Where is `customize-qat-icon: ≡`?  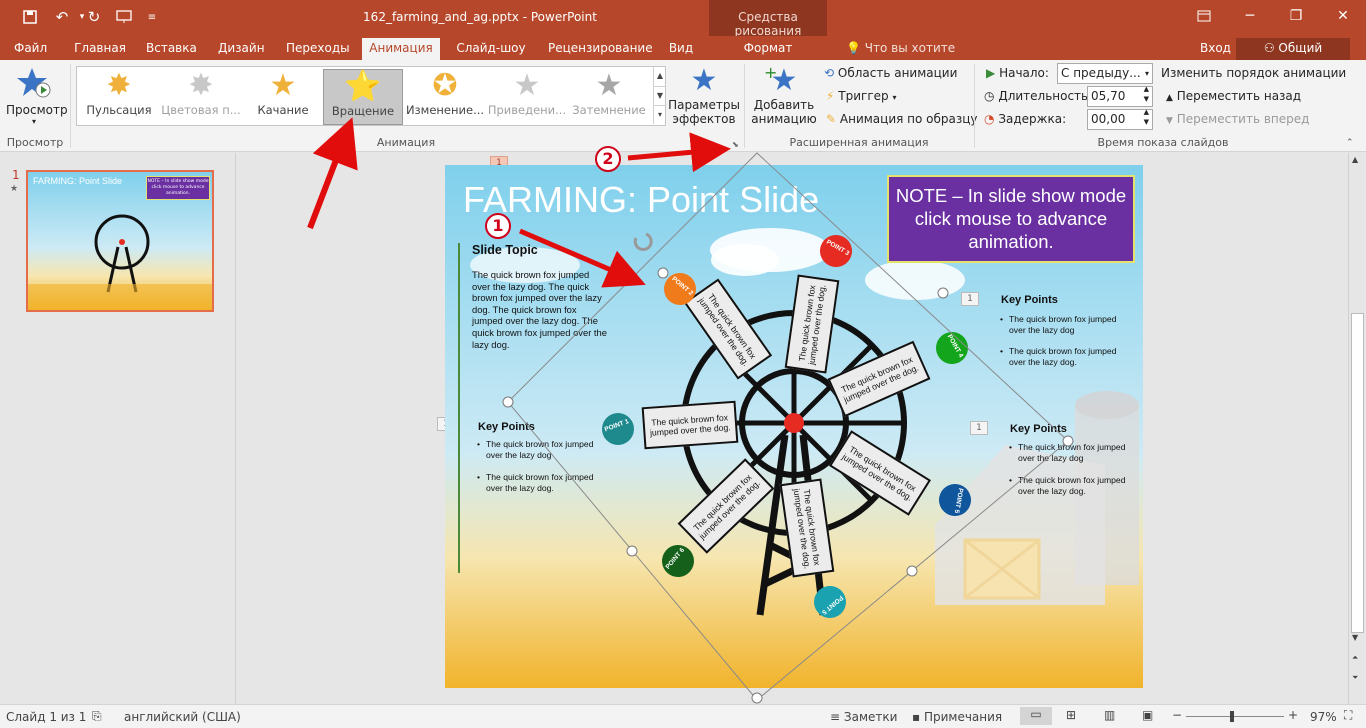 customize-qat-icon: ≡ is located at coordinates (152, 17).